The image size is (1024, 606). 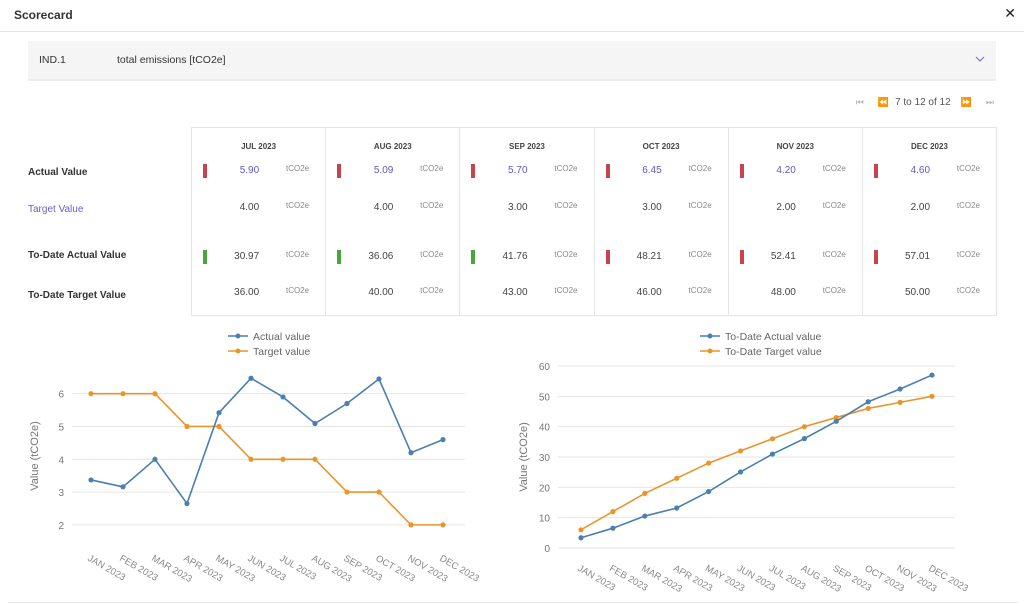 What do you see at coordinates (545, 397) in the screenshot?
I see `y-tick-label: 50` at bounding box center [545, 397].